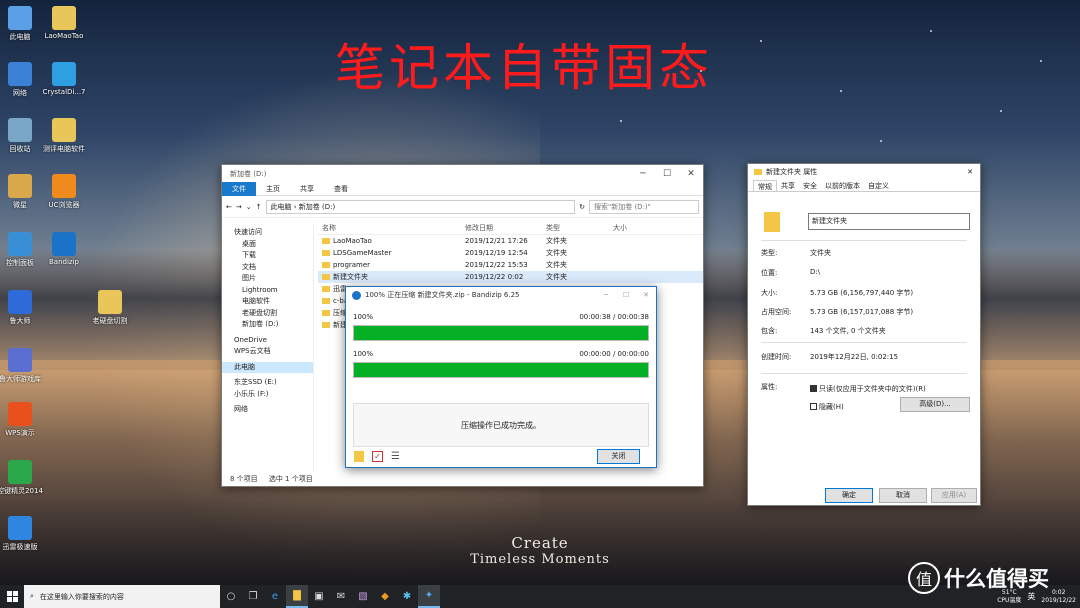 The height and width of the screenshot is (608, 1080). What do you see at coordinates (297, 596) in the screenshot?
I see `file-explorer-taskbar-icon: ▇` at bounding box center [297, 596].